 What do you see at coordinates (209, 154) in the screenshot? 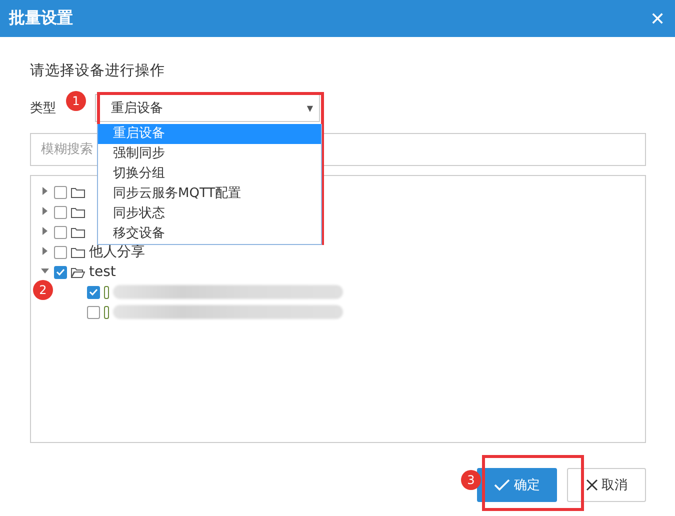
I see `dropdown-option: 强制同步` at bounding box center [209, 154].